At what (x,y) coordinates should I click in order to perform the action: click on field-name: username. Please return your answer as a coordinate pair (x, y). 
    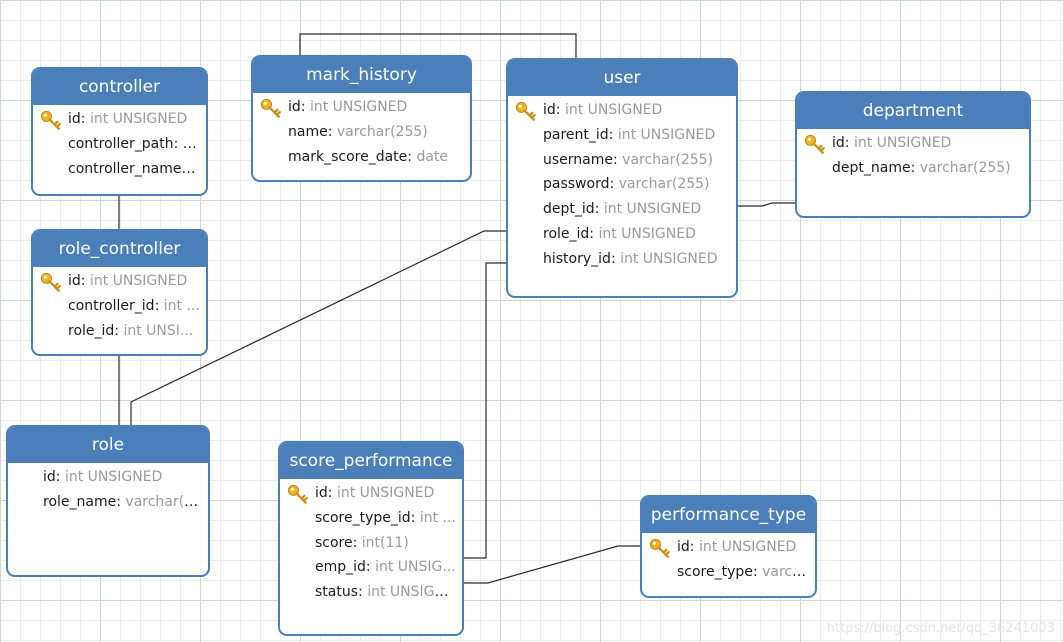
    Looking at the image, I should click on (578, 159).